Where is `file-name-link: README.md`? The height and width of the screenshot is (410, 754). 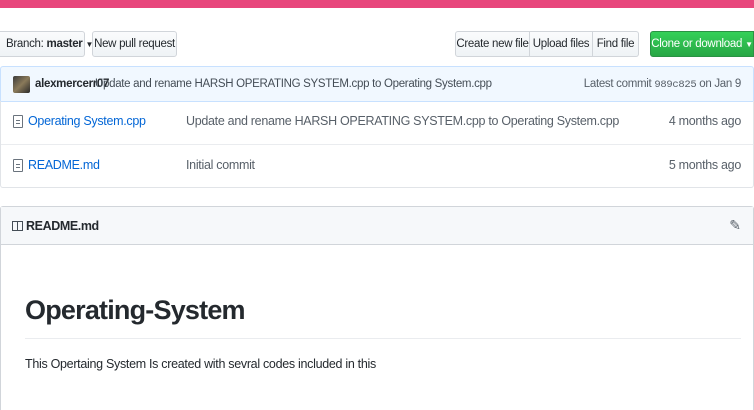 file-name-link: README.md is located at coordinates (64, 165).